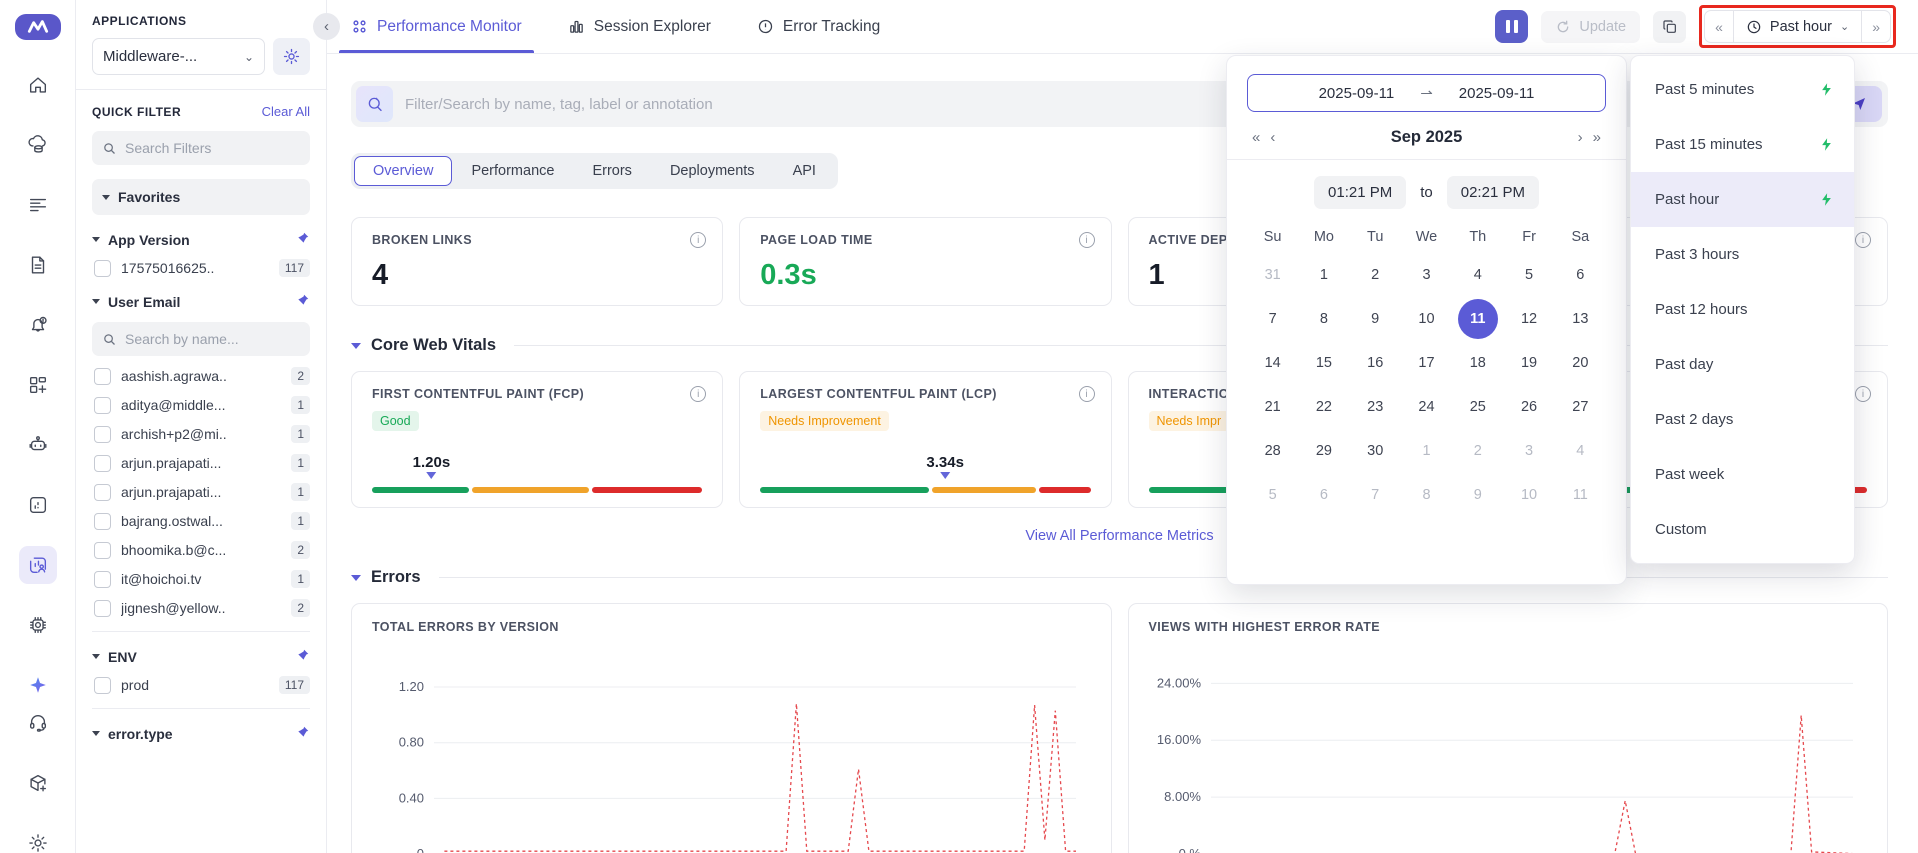  What do you see at coordinates (818, 26) in the screenshot?
I see `tab-error-tracking: Error Tracking` at bounding box center [818, 26].